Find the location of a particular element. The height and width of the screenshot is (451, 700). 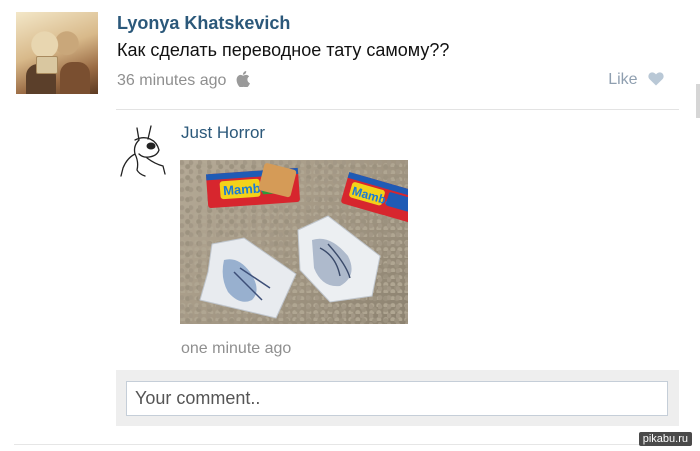

post-meta: 36 minutes ago is located at coordinates (183, 80).